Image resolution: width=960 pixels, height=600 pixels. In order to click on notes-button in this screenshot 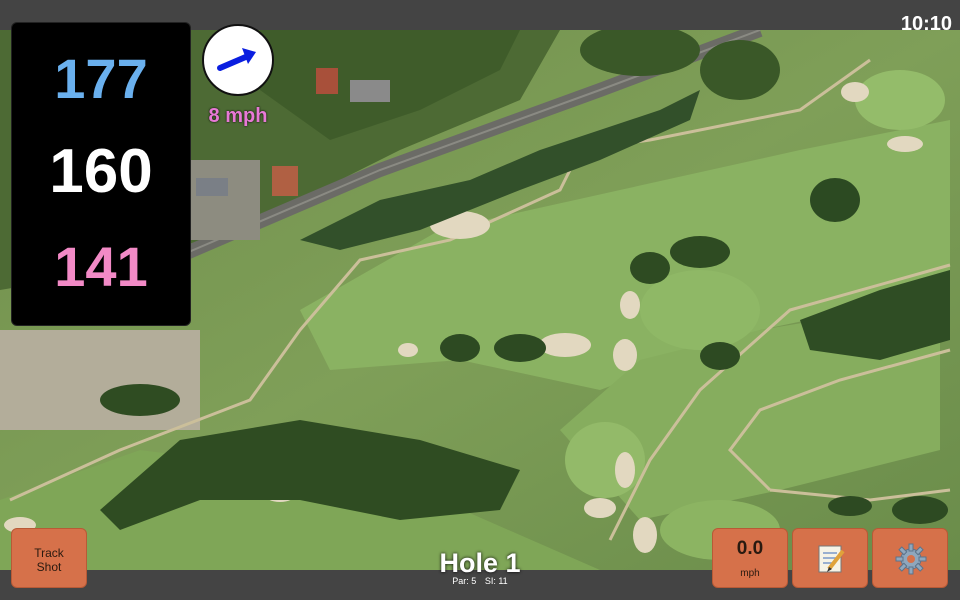, I will do `click(830, 558)`.